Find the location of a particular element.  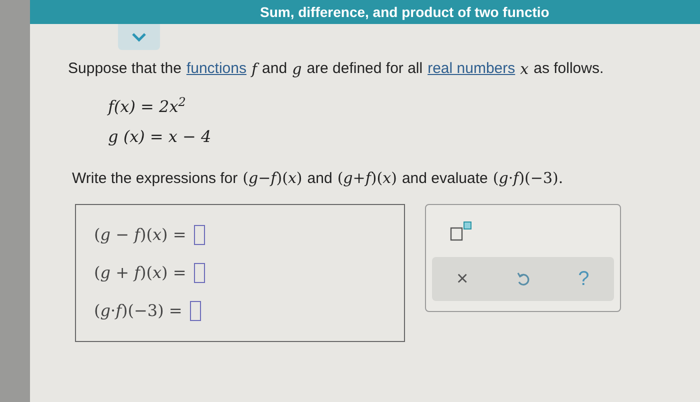

exponent-button is located at coordinates (462, 230).